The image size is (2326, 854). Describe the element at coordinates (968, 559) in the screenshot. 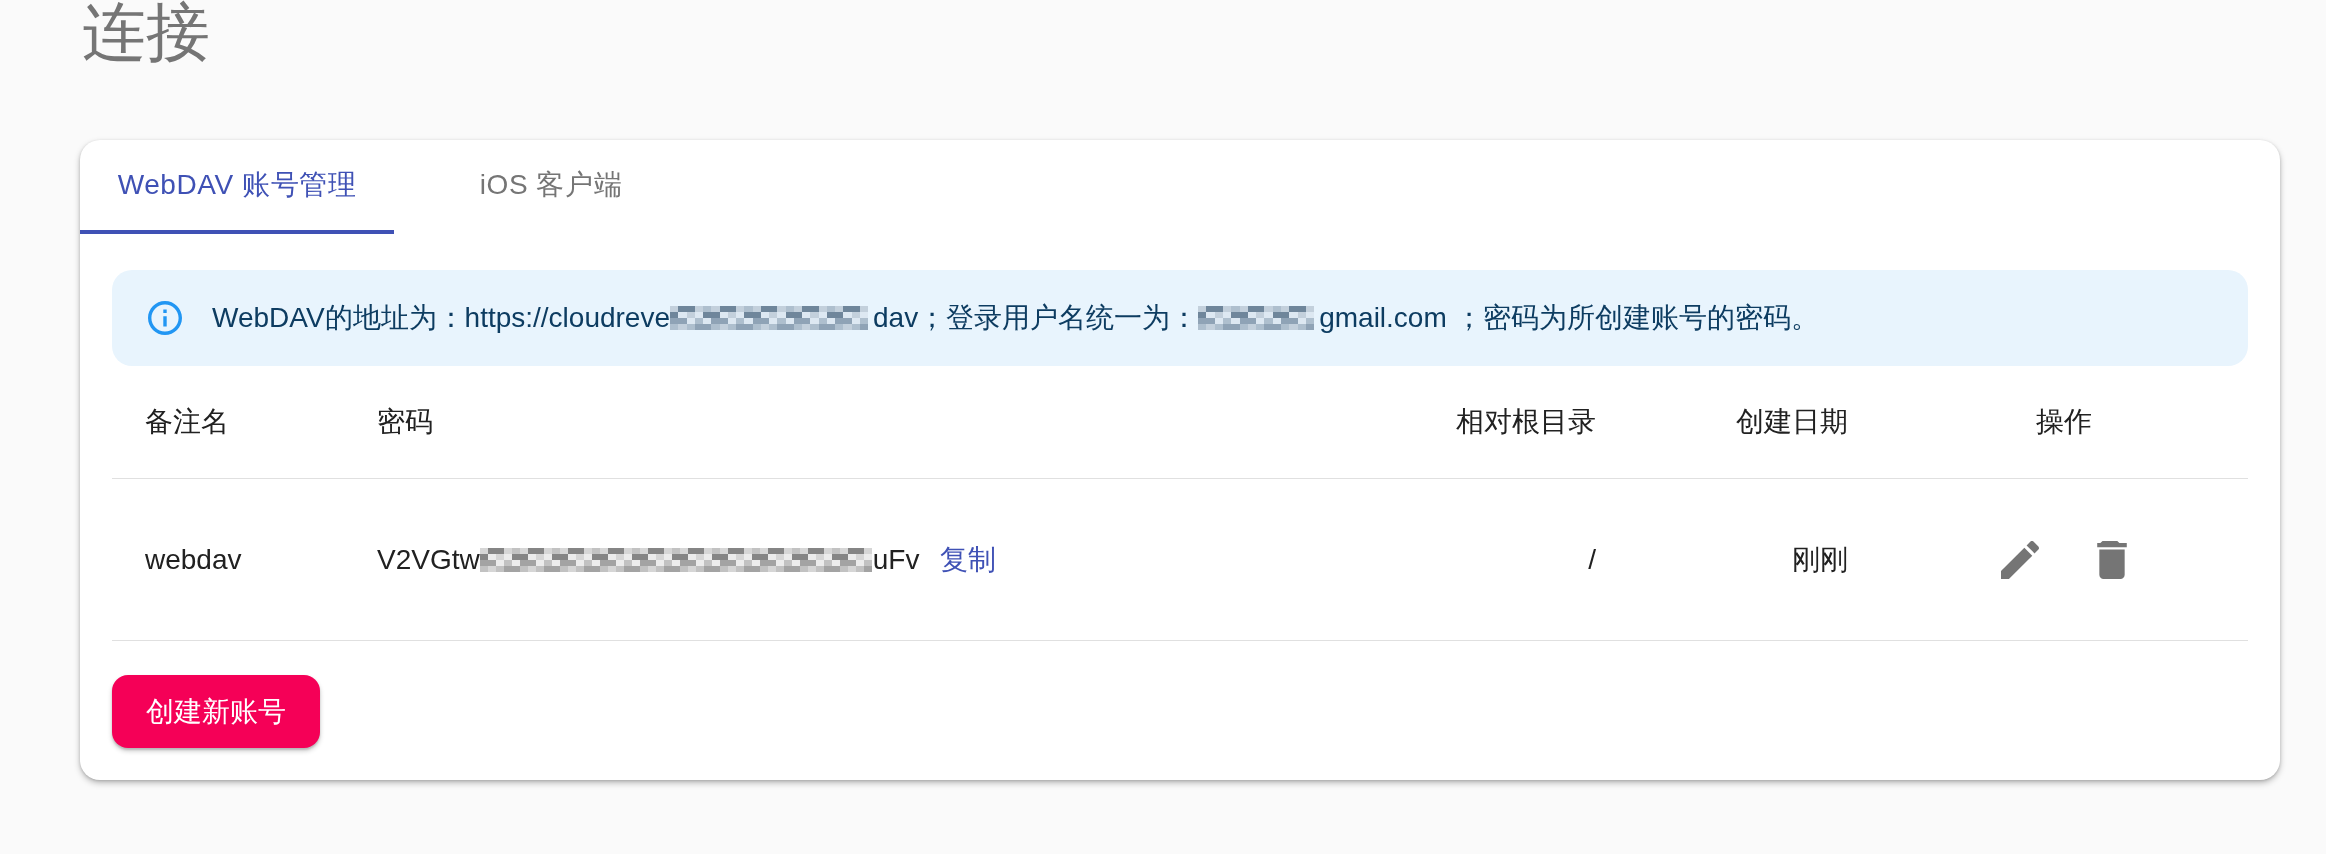

I see `copy-link: 复制` at that location.